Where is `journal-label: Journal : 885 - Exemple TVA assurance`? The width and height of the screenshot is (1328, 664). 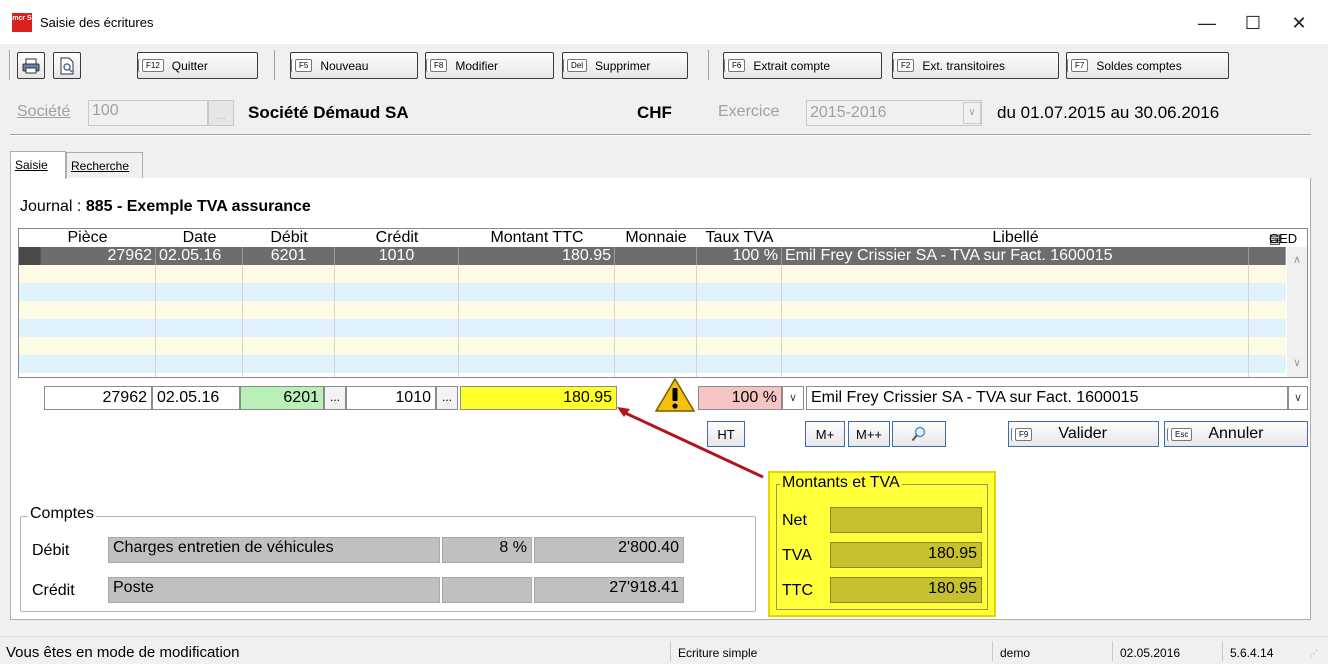
journal-label: Journal : 885 - Exemple TVA assurance is located at coordinates (165, 207).